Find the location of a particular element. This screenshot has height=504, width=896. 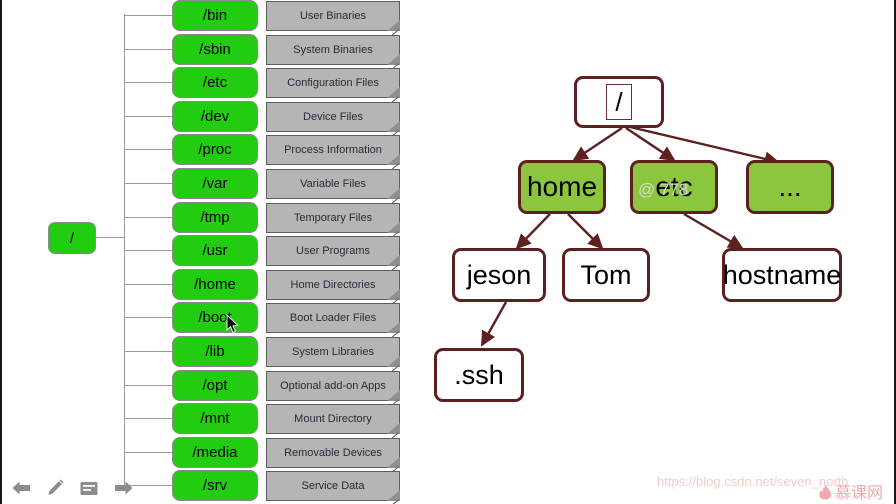

directory-chip-label: /usr is located at coordinates (215, 250).